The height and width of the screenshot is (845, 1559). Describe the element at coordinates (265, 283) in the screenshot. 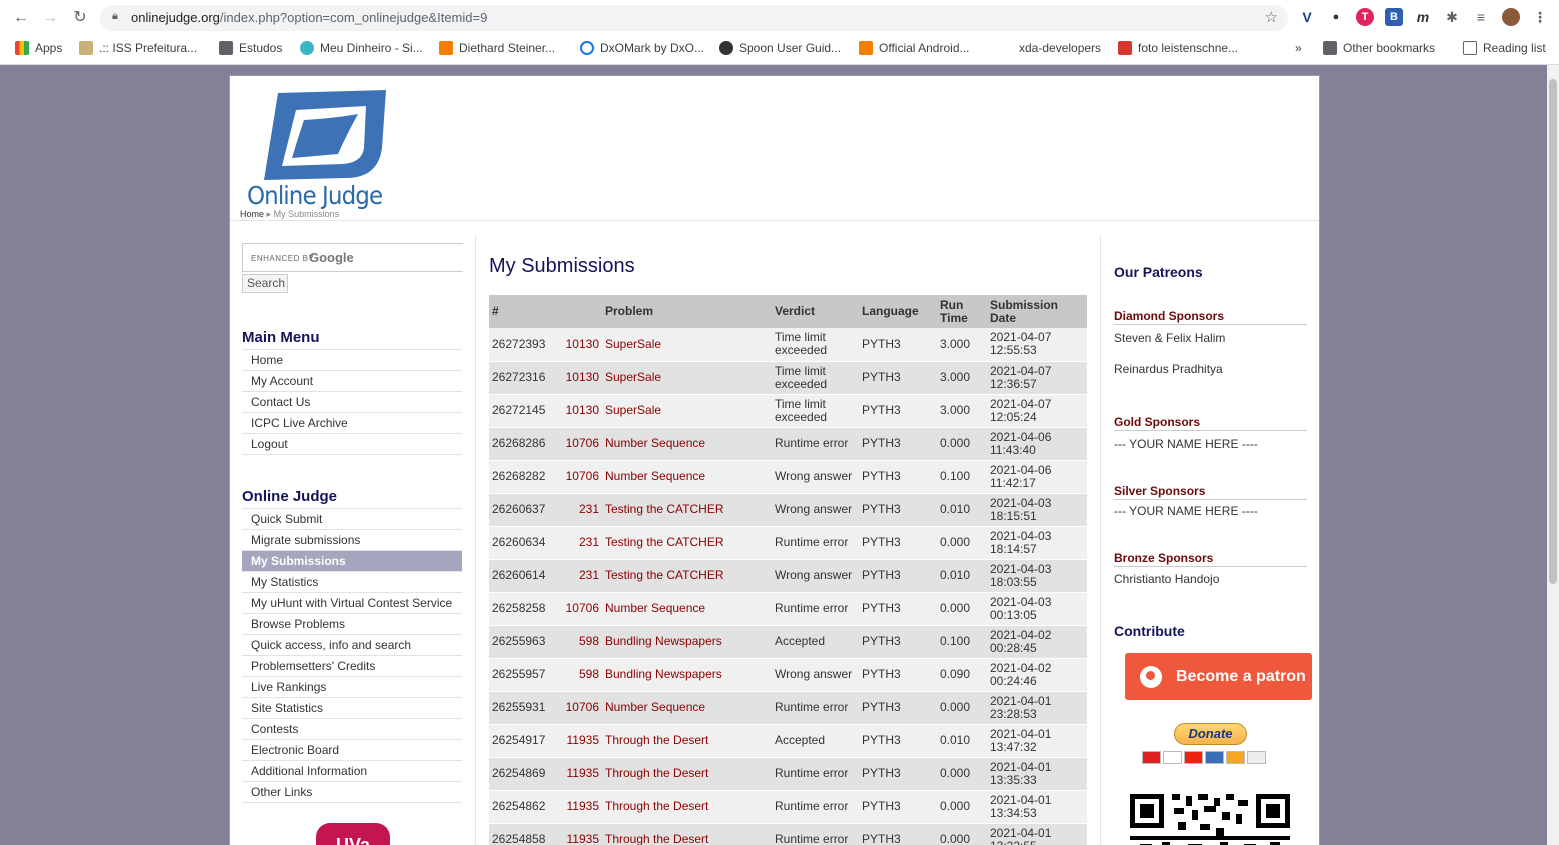

I see `search-button: Search` at that location.